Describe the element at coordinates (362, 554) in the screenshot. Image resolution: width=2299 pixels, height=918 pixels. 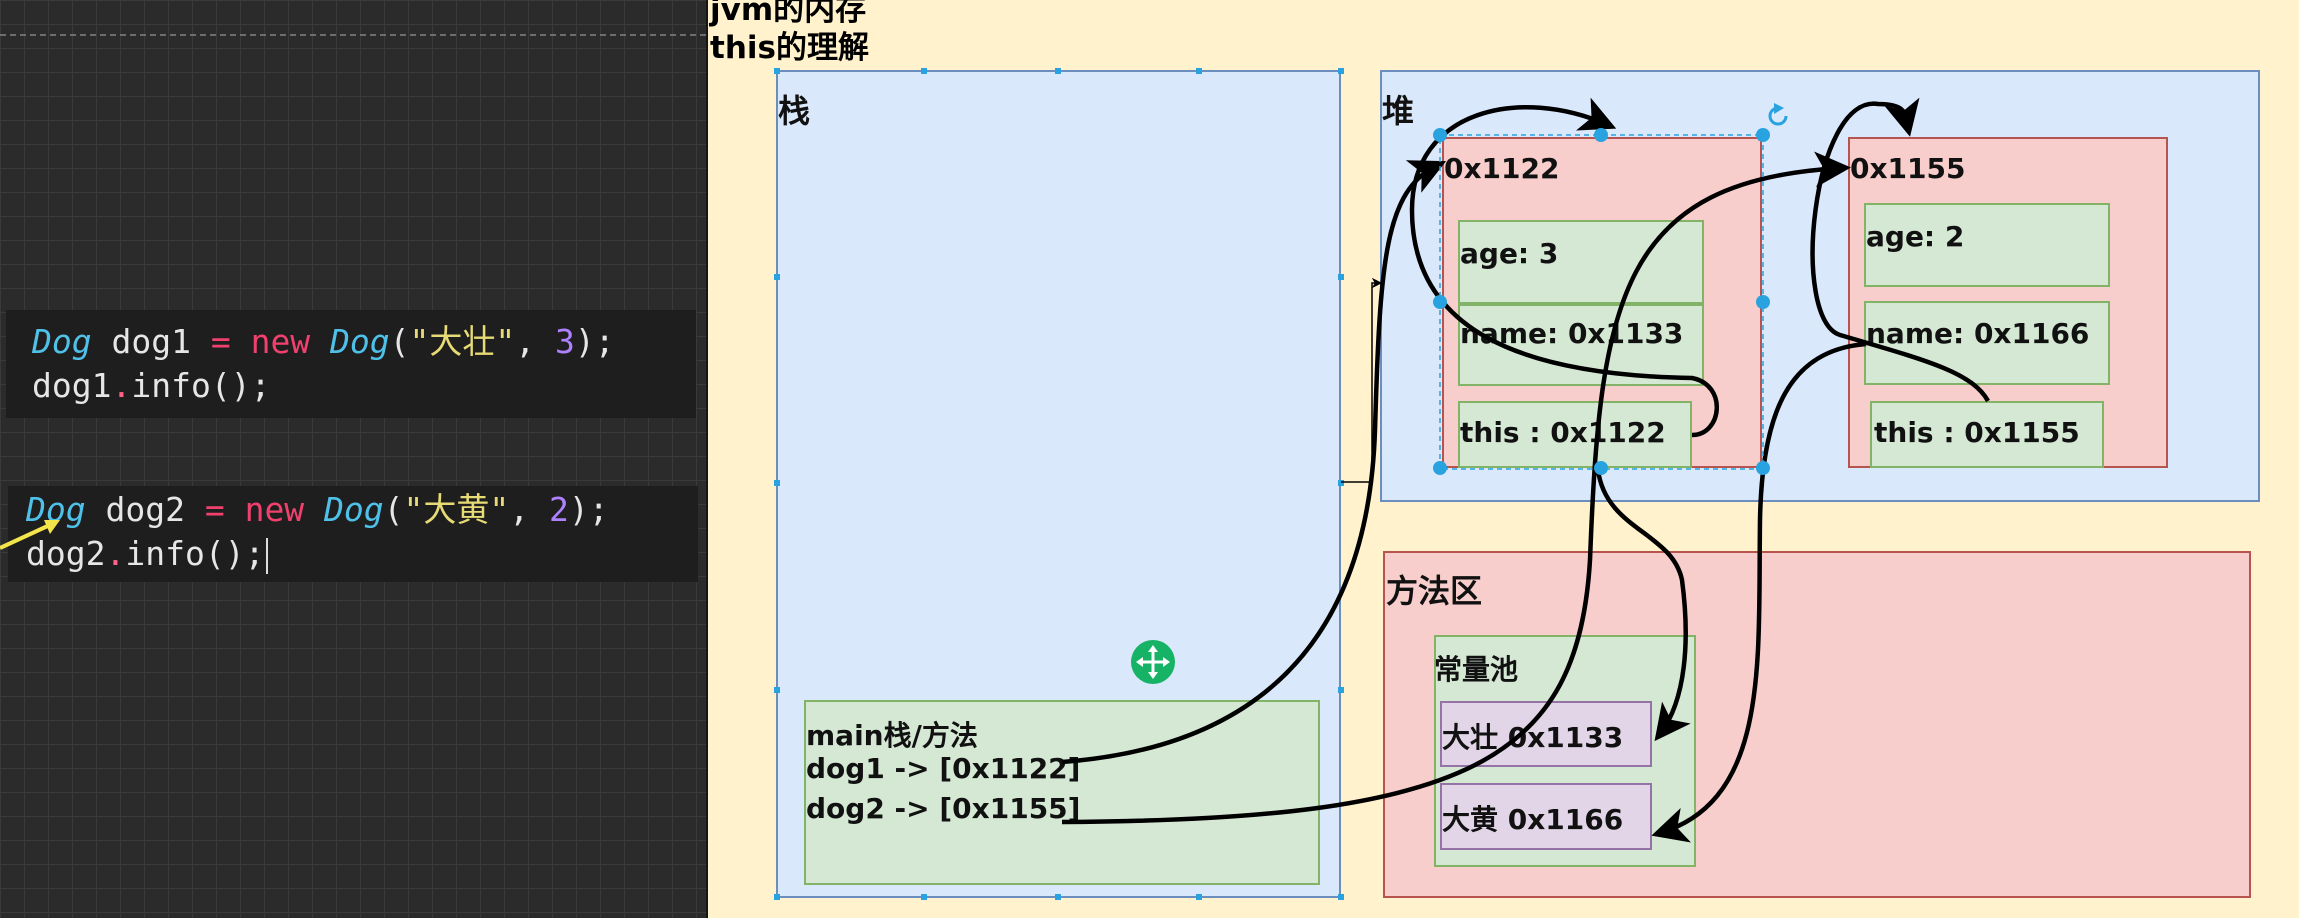
I see `code-line: dog2.info();` at that location.